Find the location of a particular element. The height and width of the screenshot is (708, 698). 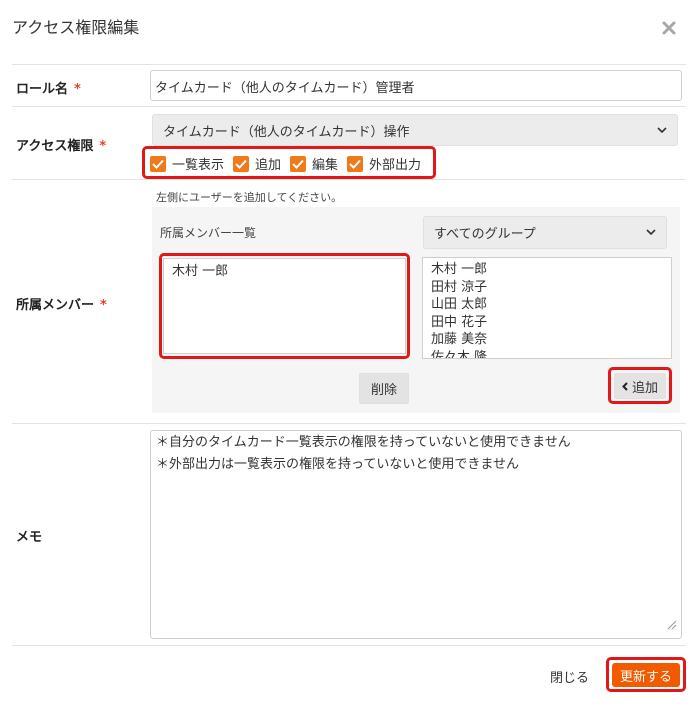

available-members-list: 木村 一郎 田村 涼子 山田 太郎 田中 花子 加藤 美奈 佐々木 隆 is located at coordinates (547, 308).